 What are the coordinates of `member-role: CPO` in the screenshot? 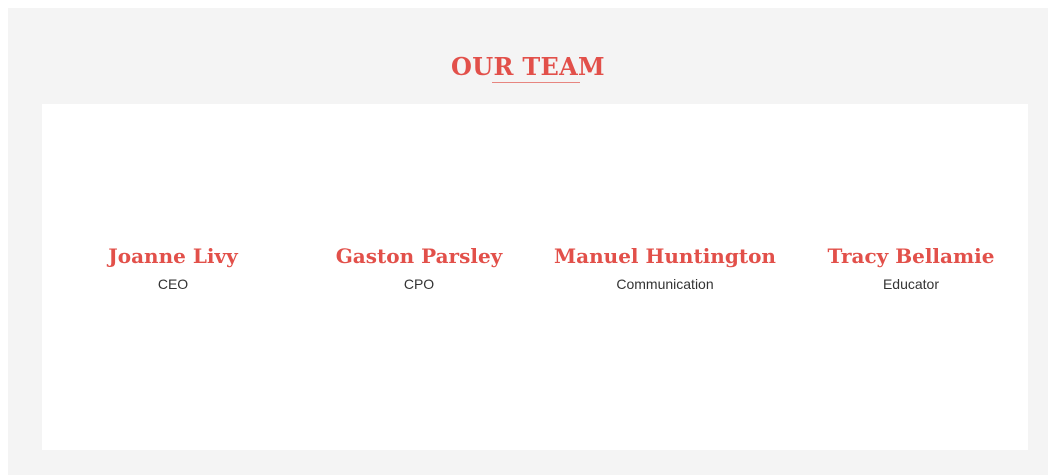 It's located at (419, 284).